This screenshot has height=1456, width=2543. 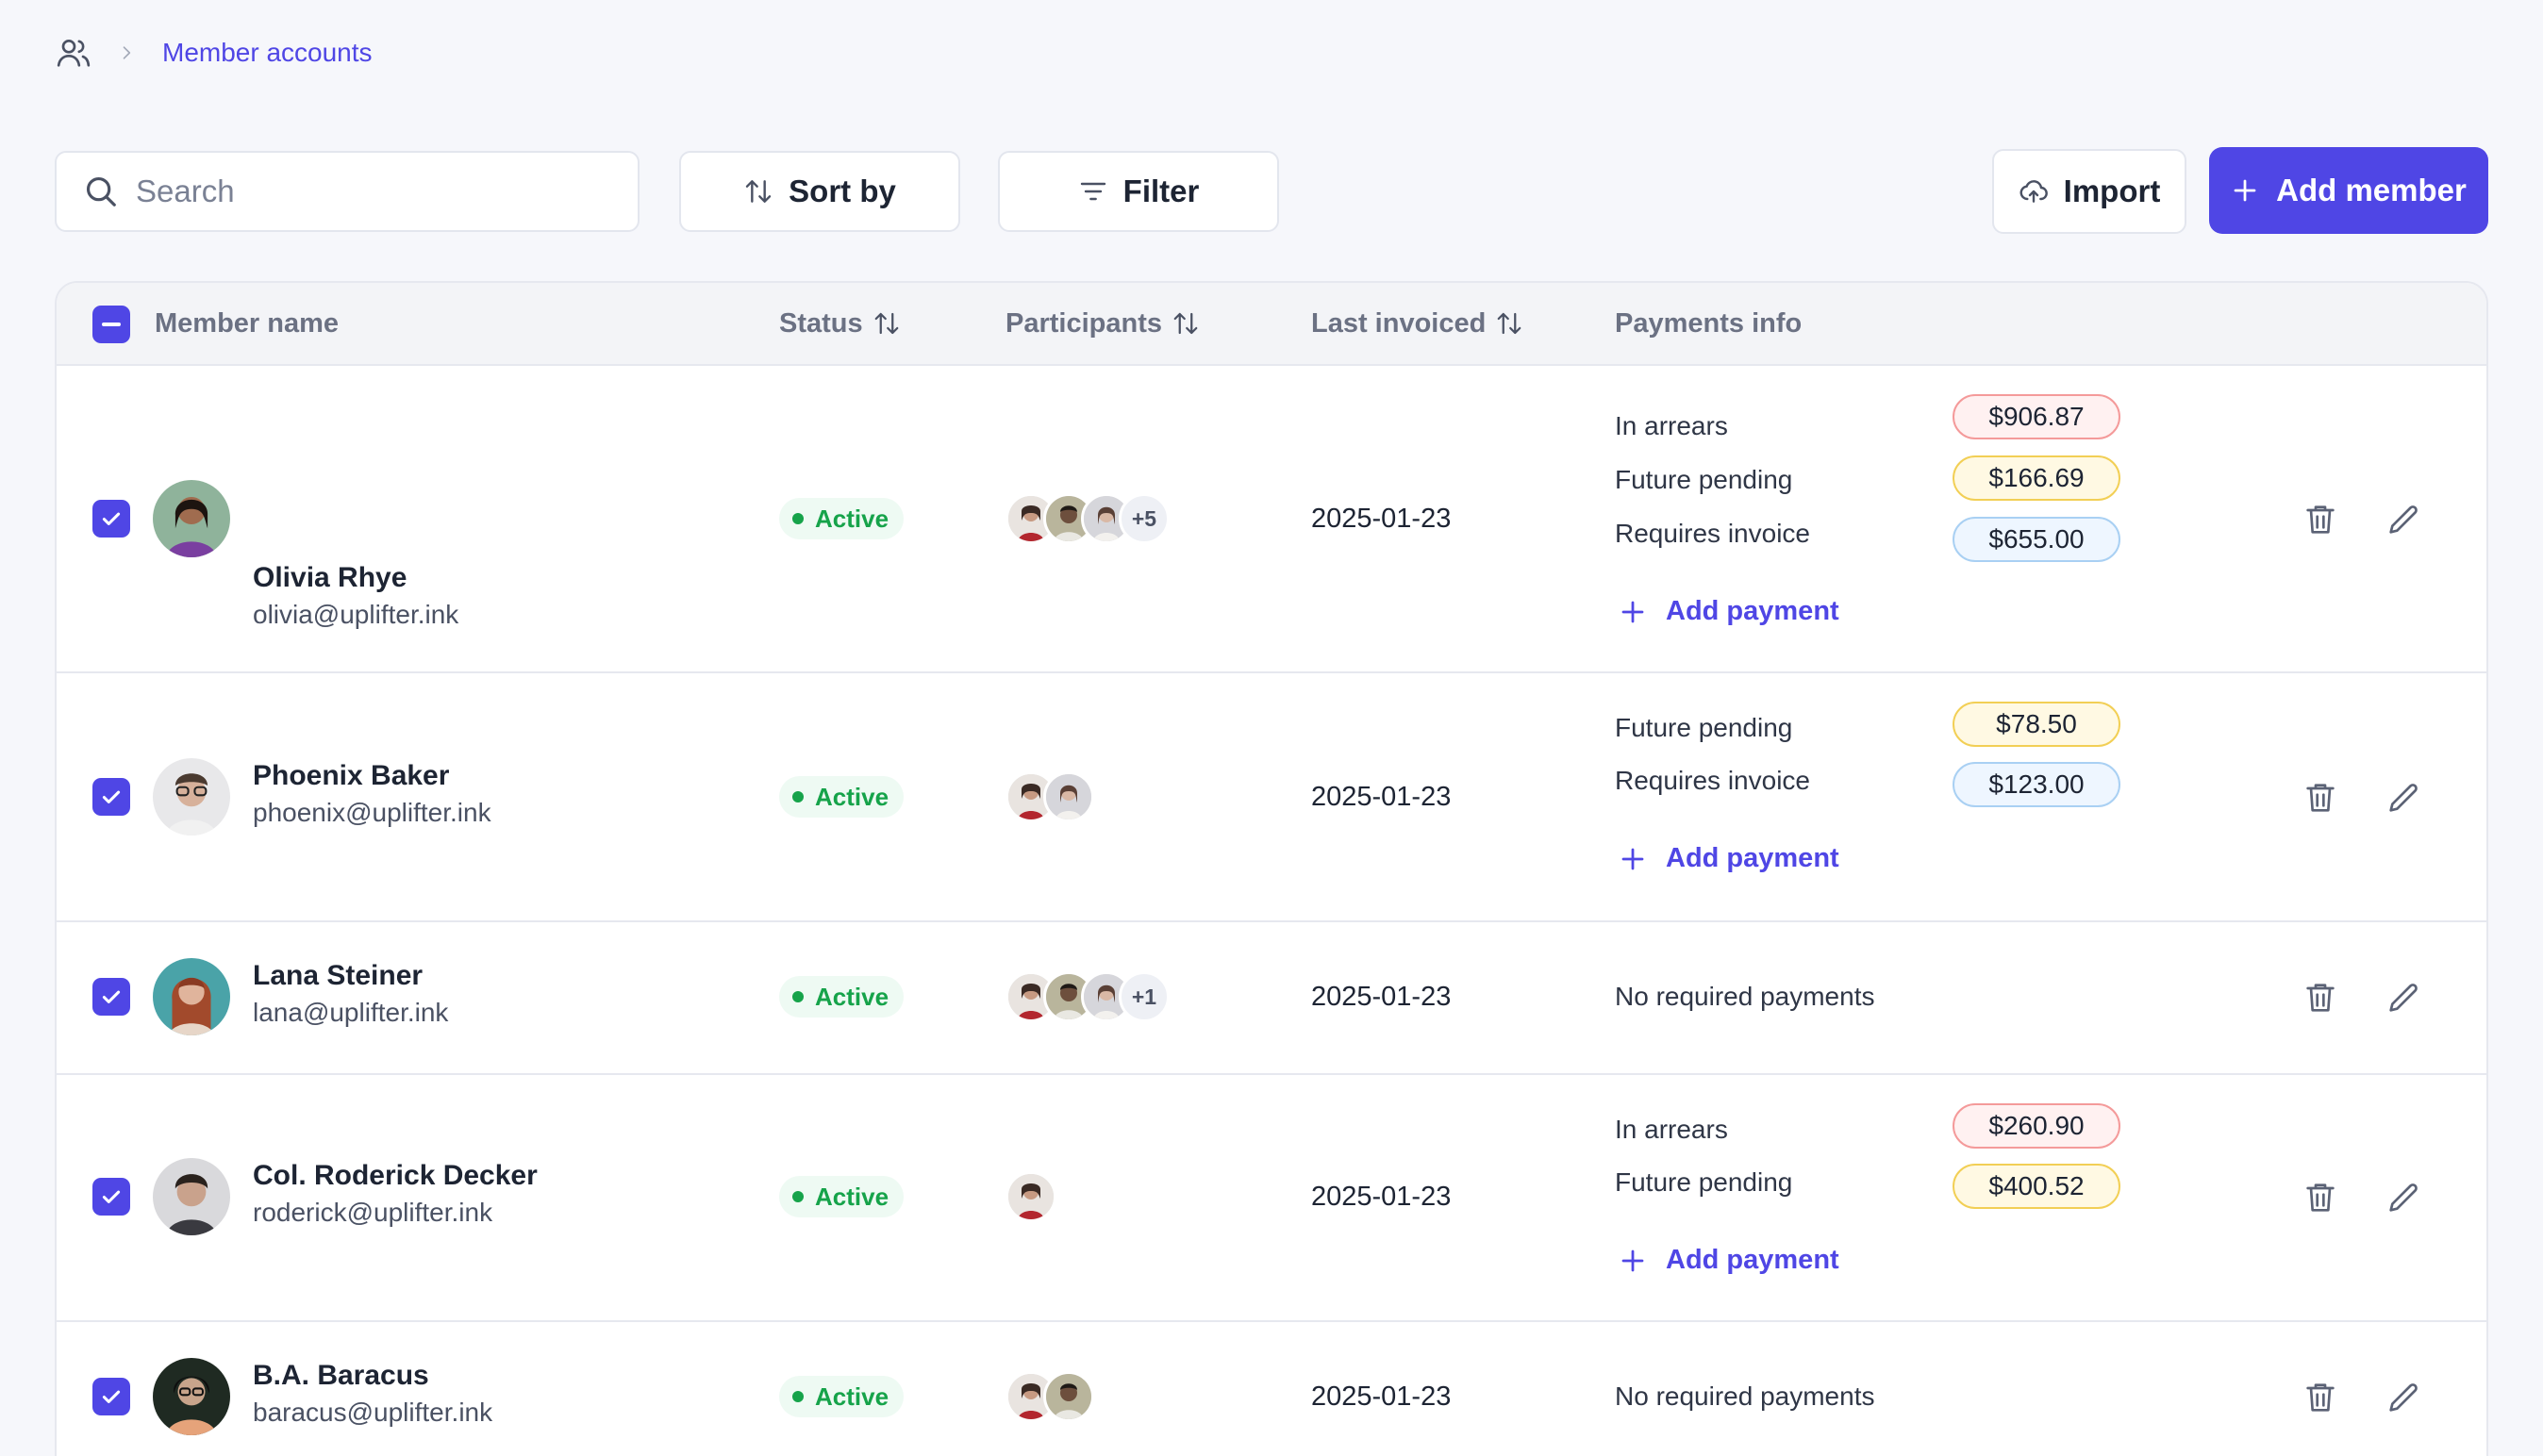 What do you see at coordinates (1399, 323) in the screenshot?
I see `column-last-invoiced-label: Last invoiced` at bounding box center [1399, 323].